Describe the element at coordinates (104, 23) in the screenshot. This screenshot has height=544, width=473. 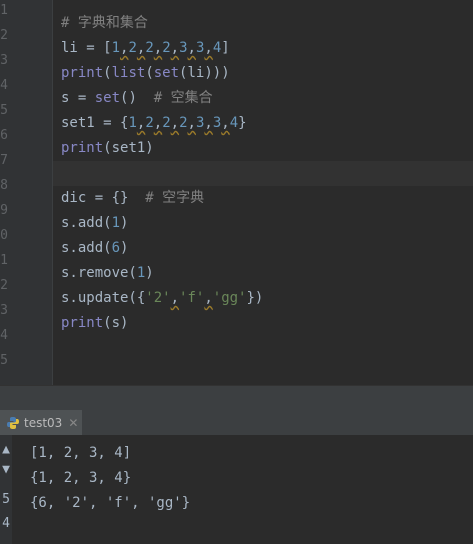
I see `code-token: # 字典和集合` at that location.